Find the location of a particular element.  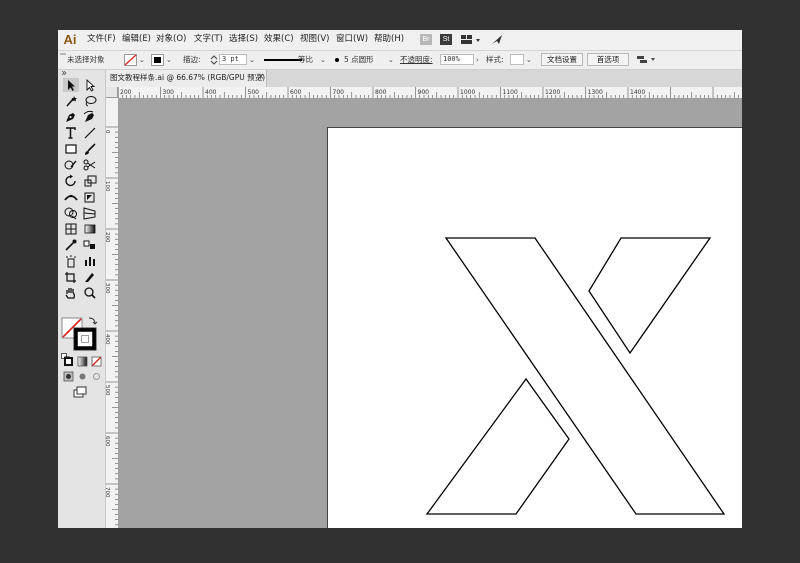

scissors-tool-icon is located at coordinates (90, 165).